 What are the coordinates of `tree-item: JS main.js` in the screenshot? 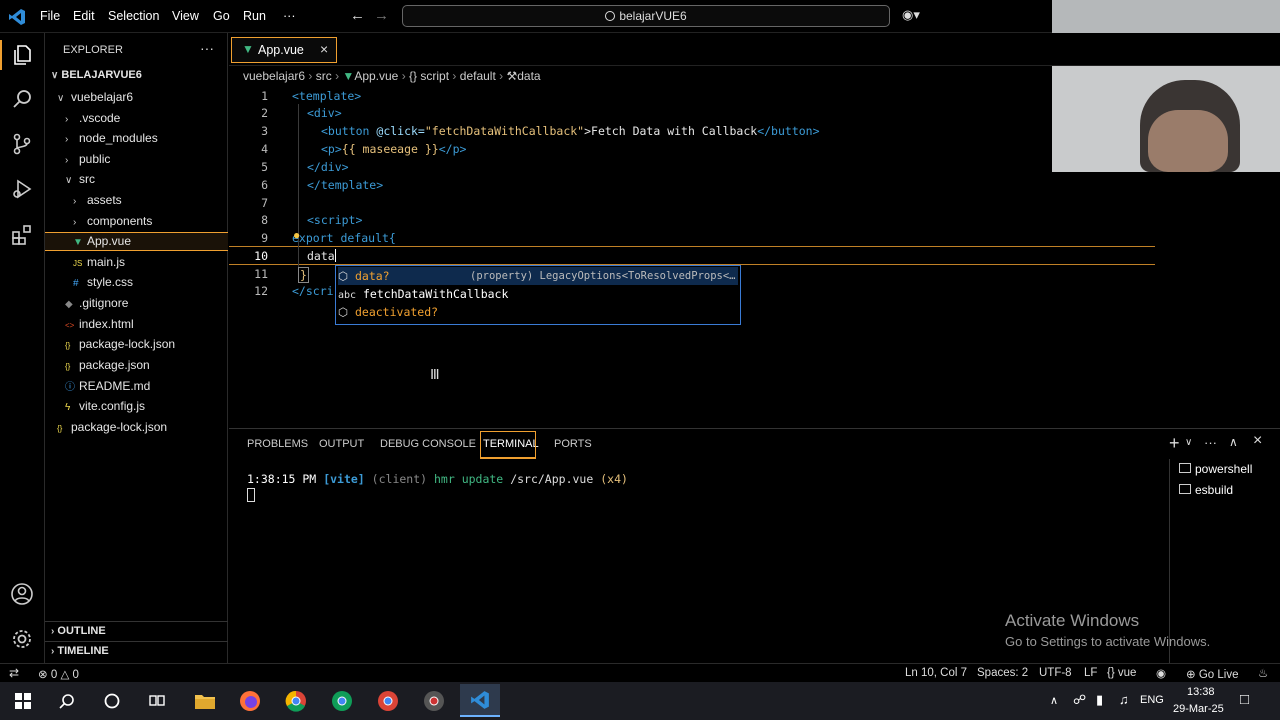 It's located at (99, 262).